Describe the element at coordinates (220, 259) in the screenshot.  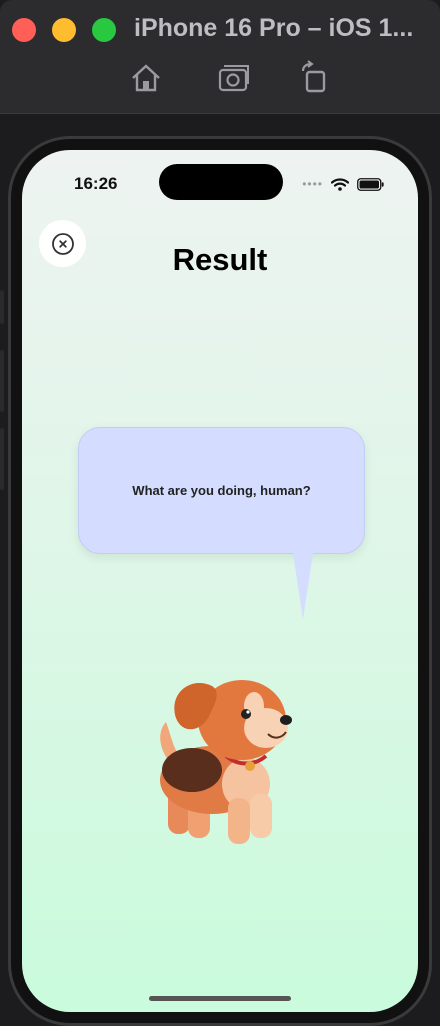
I see `page-title: Result` at that location.